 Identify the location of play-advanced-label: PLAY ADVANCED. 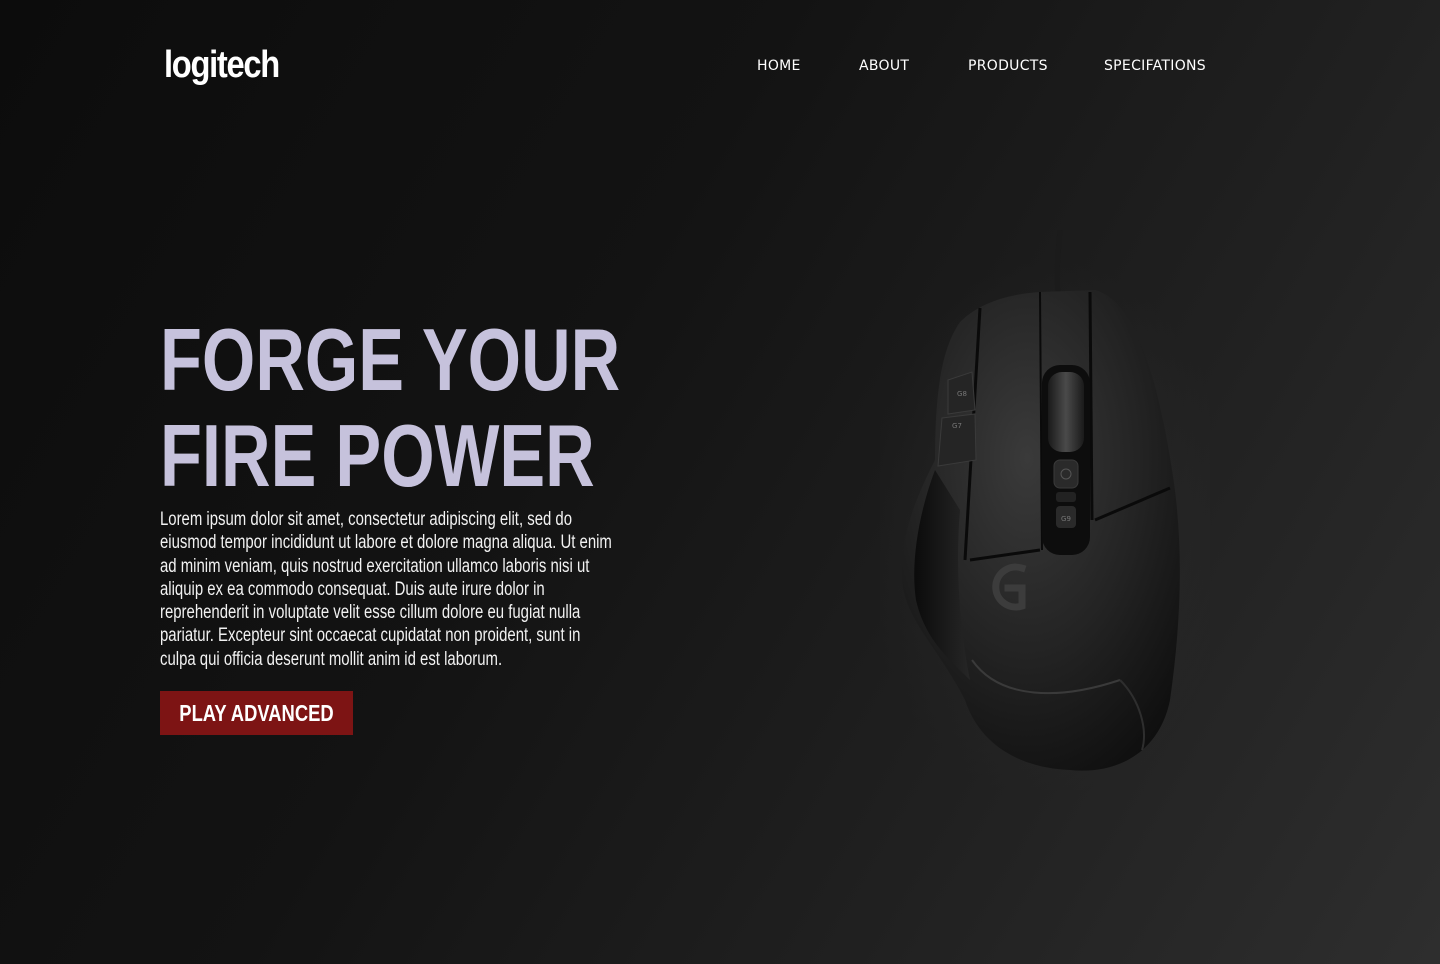
(256, 712).